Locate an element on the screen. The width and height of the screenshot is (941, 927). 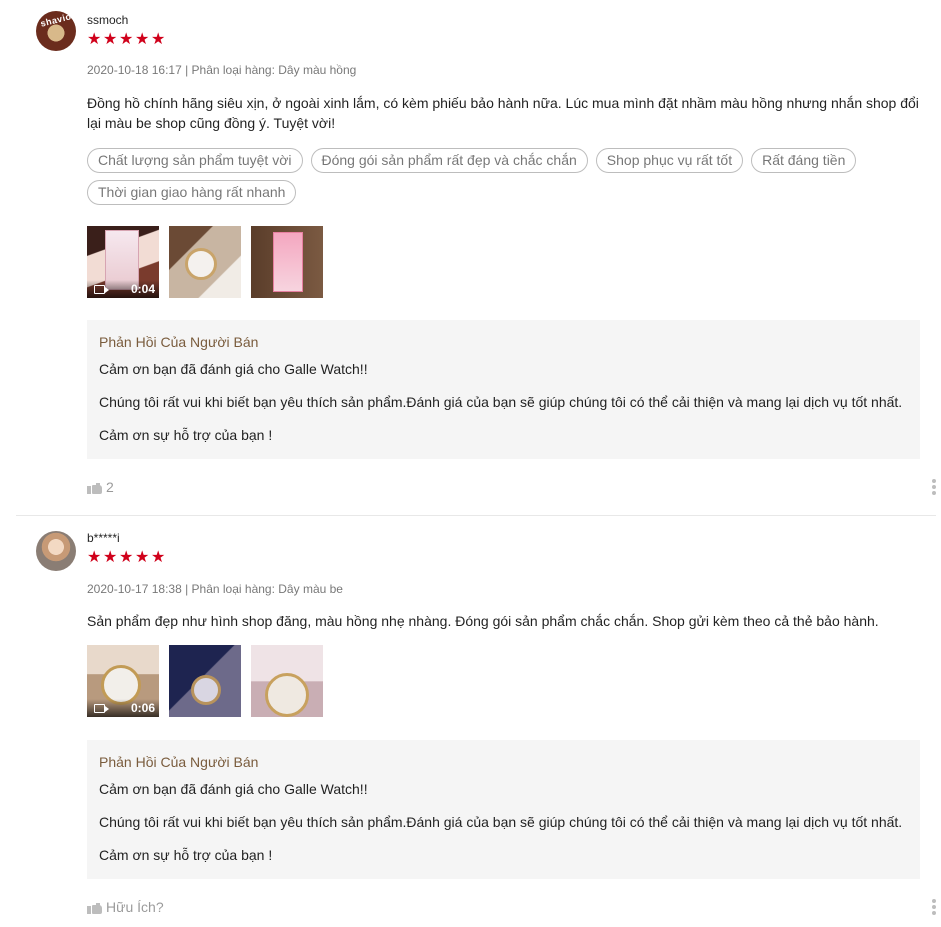
video-overlay: 0:06 is located at coordinates (123, 708).